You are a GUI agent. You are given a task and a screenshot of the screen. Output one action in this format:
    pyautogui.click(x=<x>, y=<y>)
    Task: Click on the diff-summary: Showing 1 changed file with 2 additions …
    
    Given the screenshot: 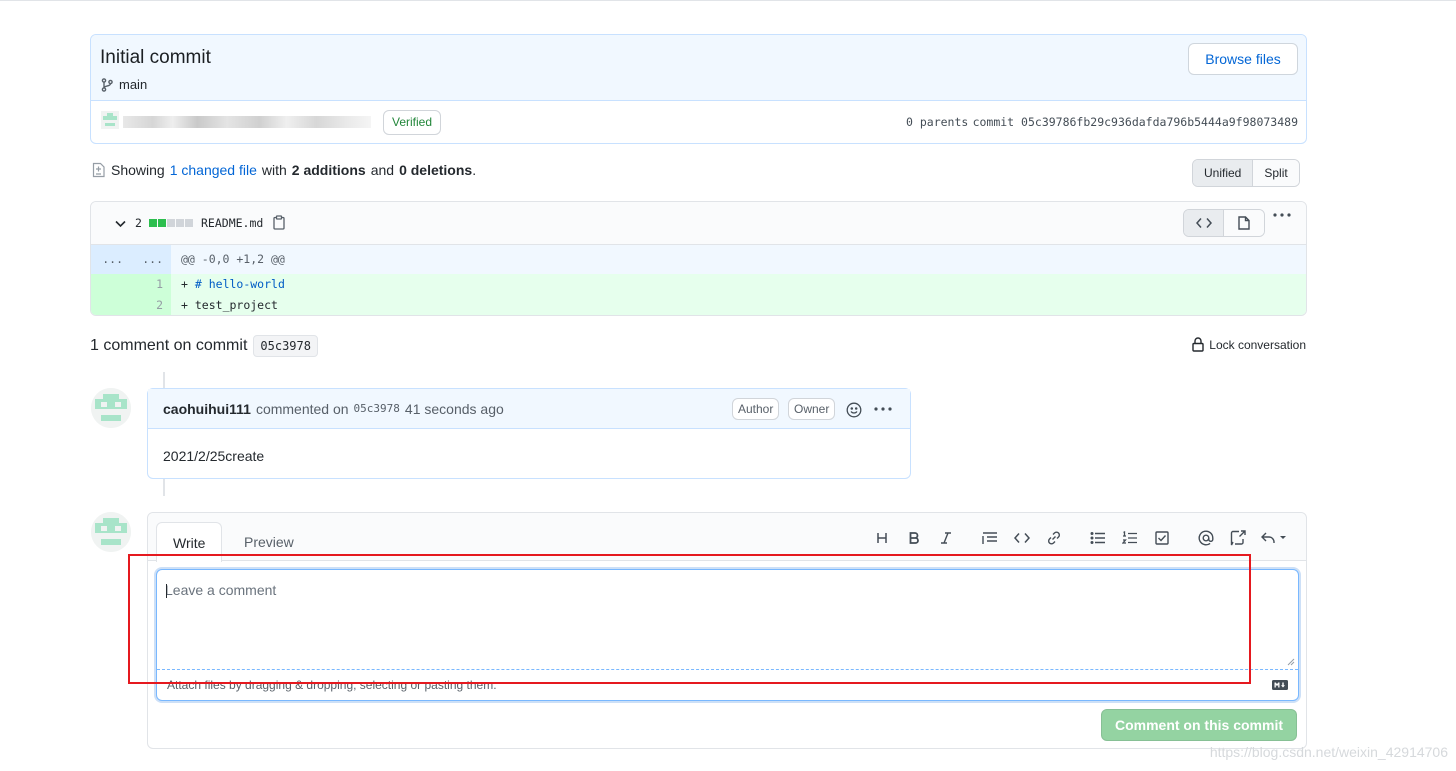 What is the action you would take?
    pyautogui.click(x=284, y=170)
    